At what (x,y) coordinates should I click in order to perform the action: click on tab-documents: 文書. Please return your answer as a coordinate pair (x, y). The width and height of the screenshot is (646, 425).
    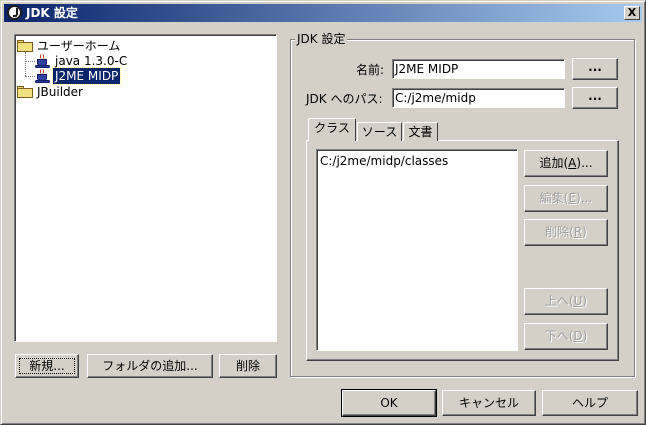
    Looking at the image, I should click on (420, 131).